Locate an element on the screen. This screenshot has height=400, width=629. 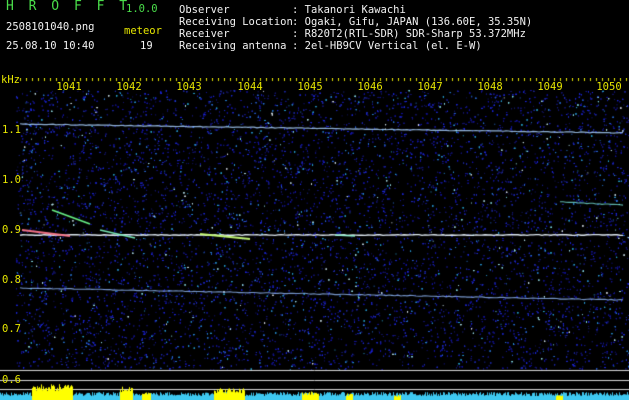
info-key-location: Receiving Location is located at coordinates (236, 22).